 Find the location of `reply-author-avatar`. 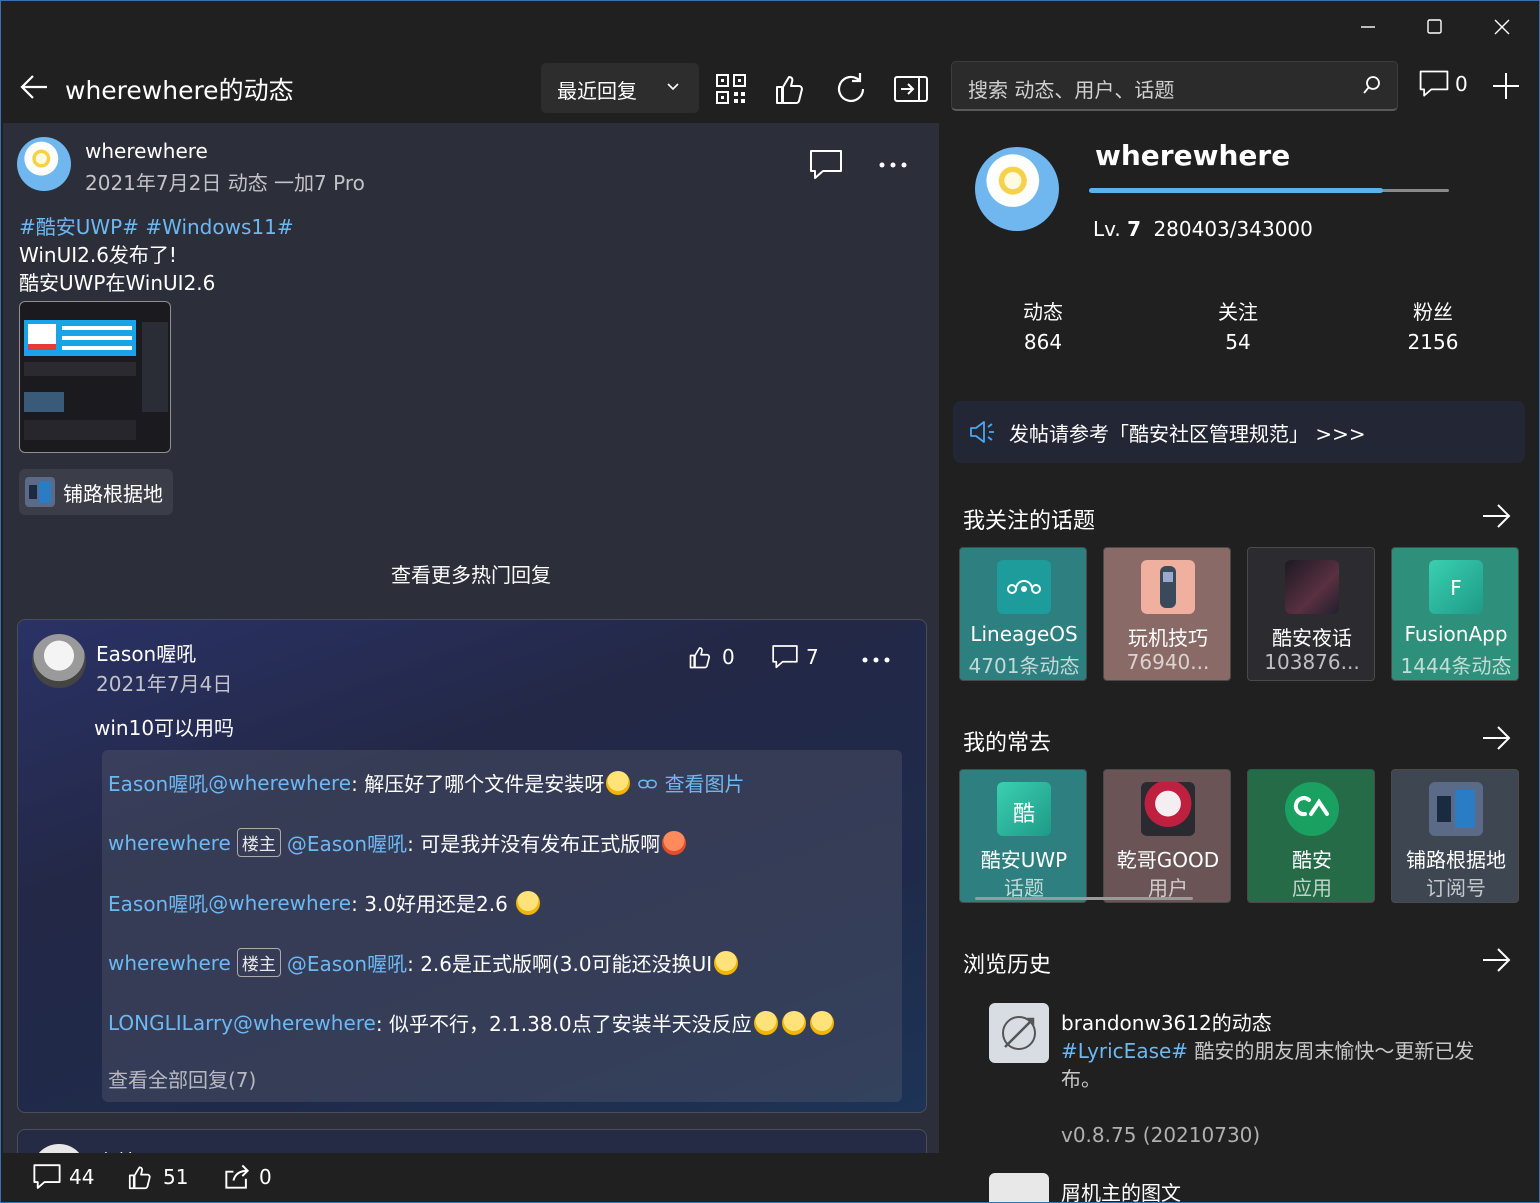

reply-author-avatar is located at coordinates (59, 661).